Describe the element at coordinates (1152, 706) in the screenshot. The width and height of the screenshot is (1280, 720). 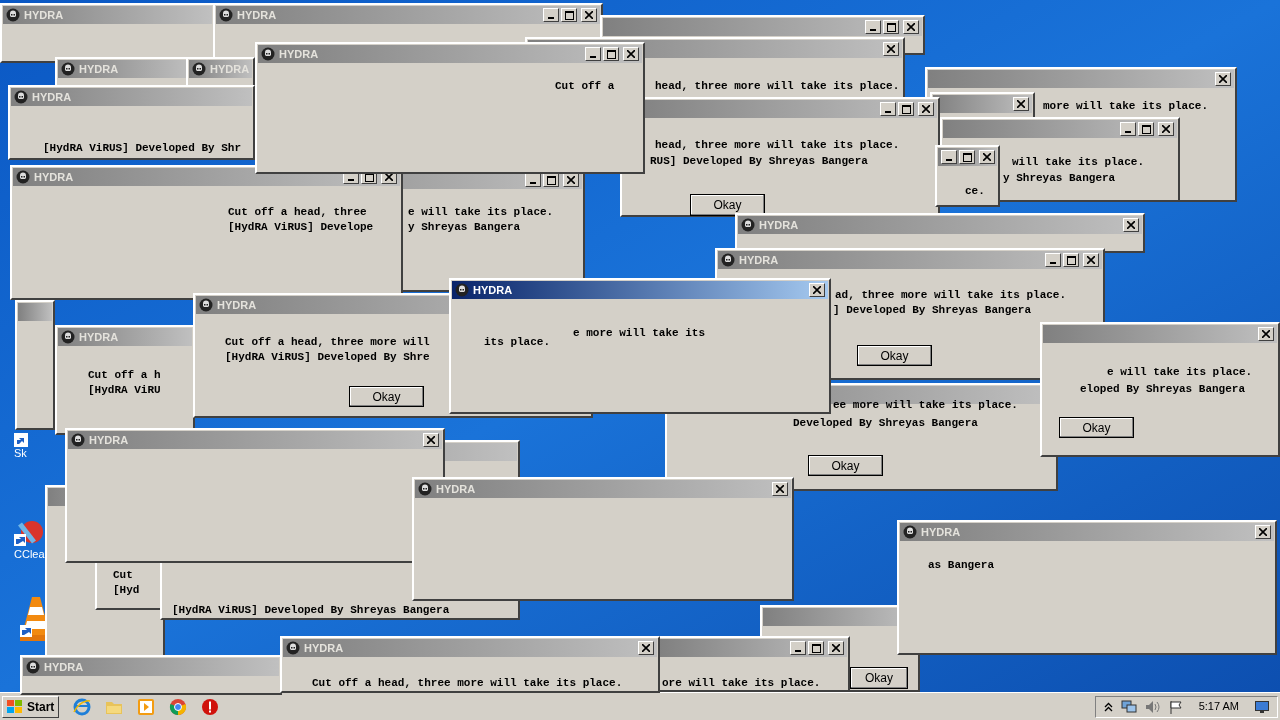
I see `speaker-icon` at that location.